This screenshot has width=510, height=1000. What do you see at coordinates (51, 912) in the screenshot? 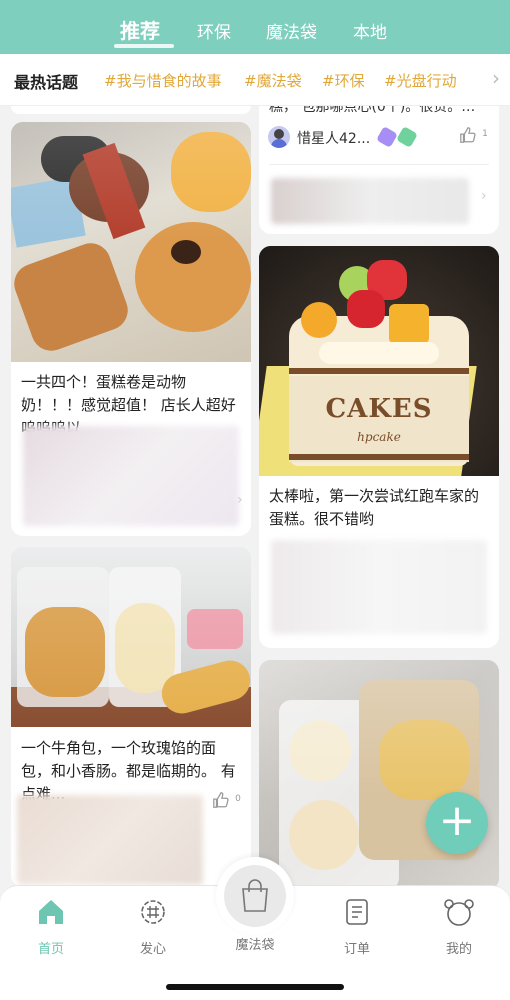
I see `home-icon` at bounding box center [51, 912].